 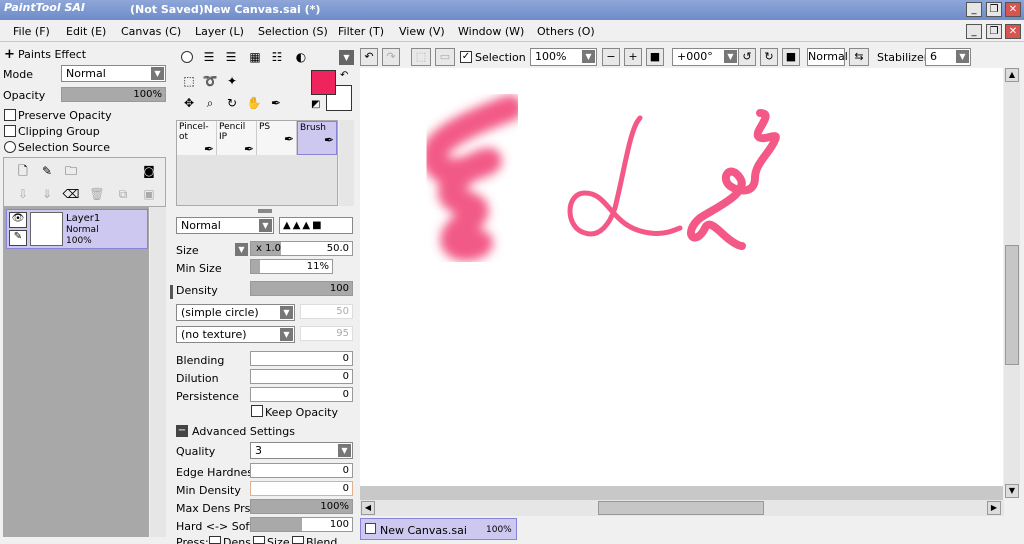 I want to click on invert-selection-icon: ▭, so click(x=445, y=57).